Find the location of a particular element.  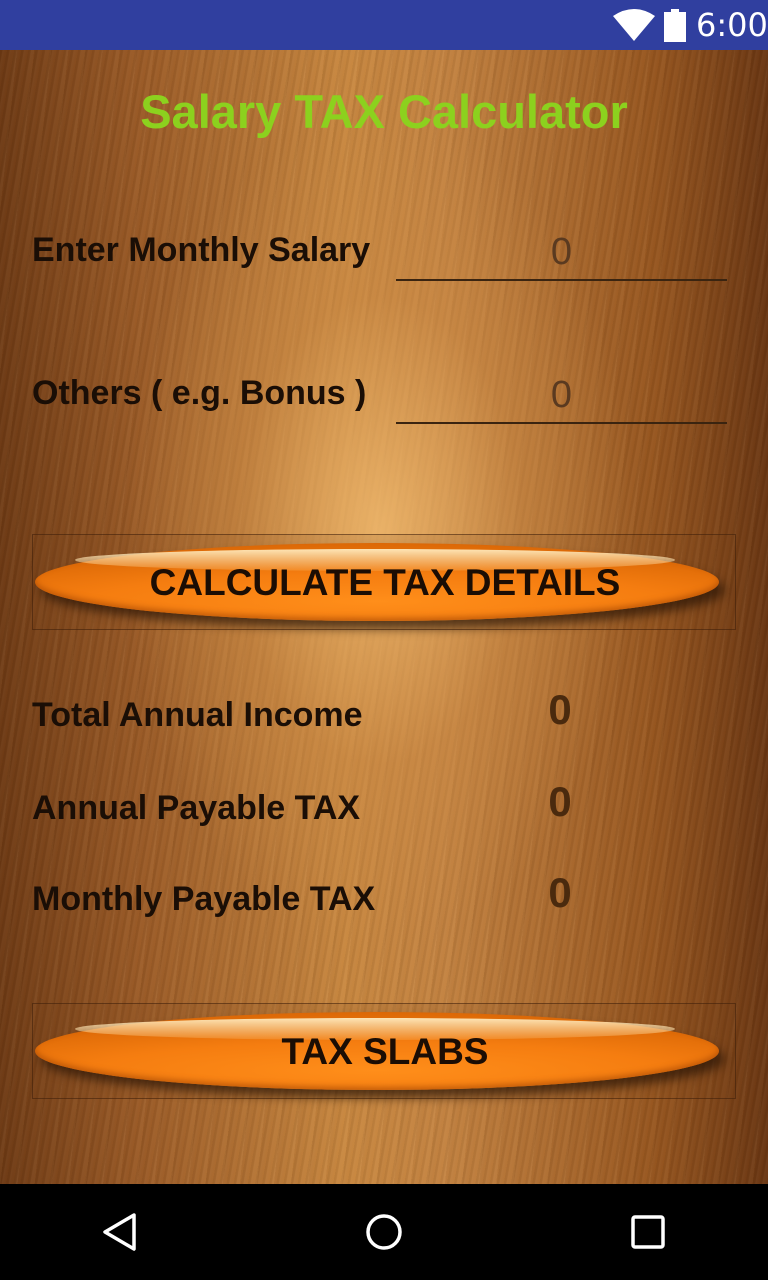

navigation-bar is located at coordinates (384, 1232).